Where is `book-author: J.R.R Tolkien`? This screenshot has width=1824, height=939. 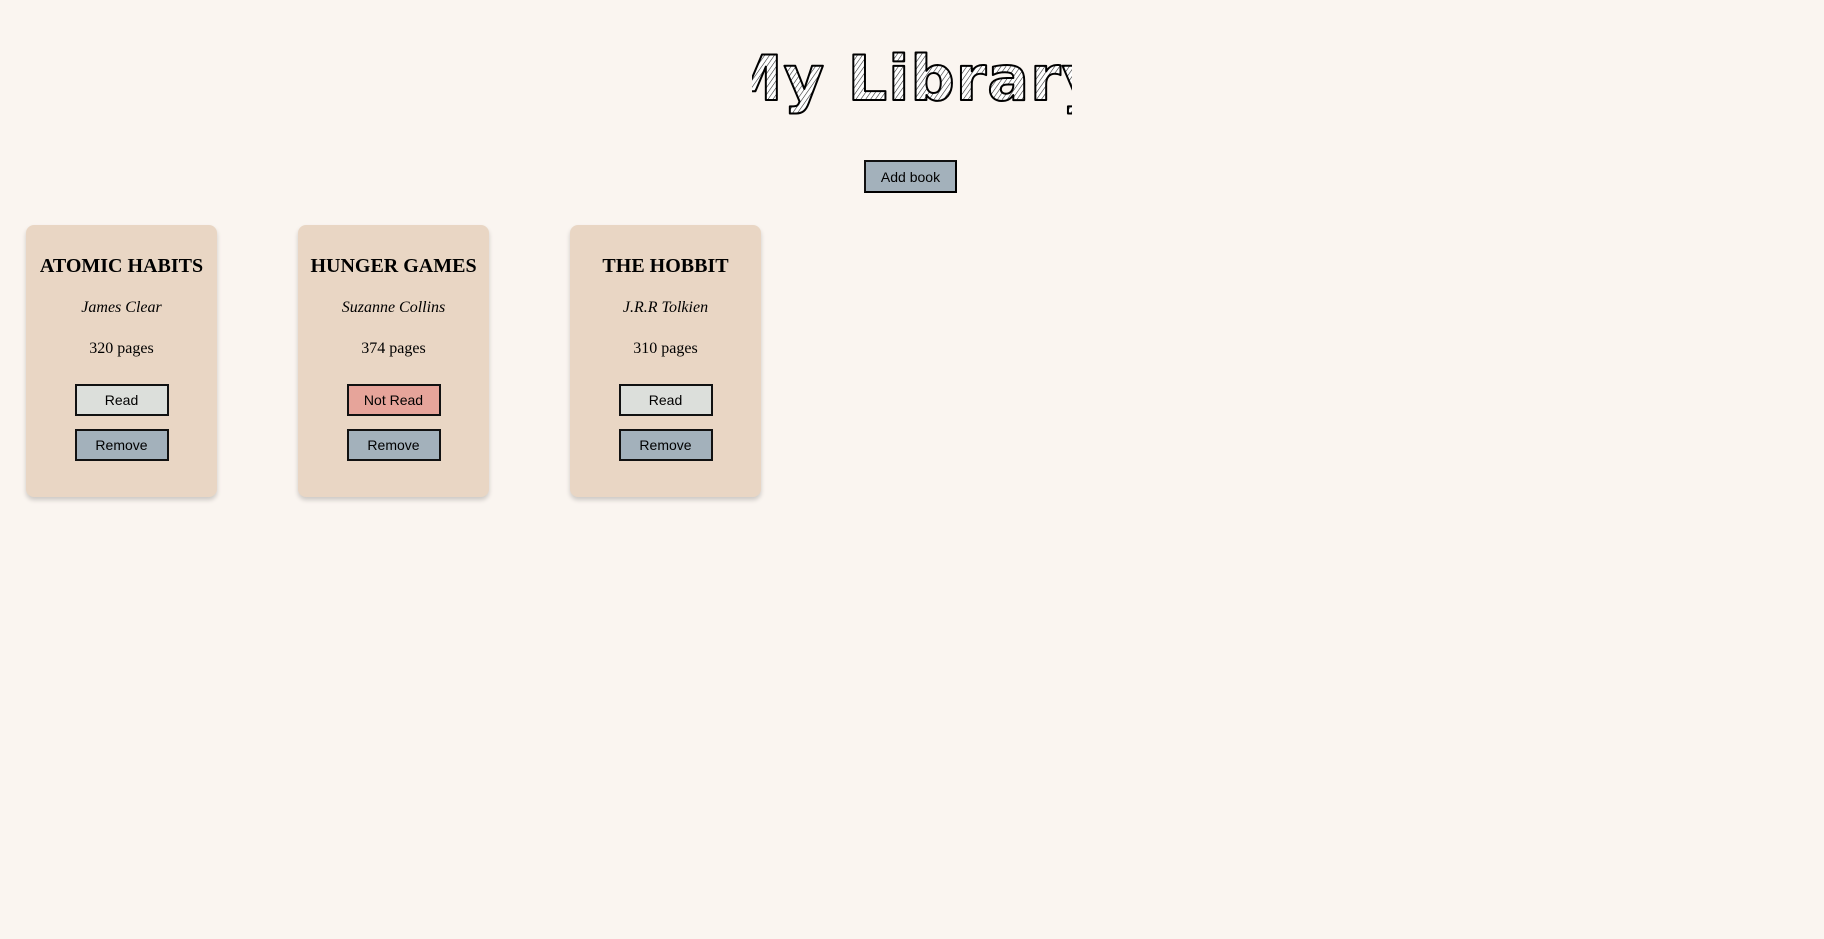 book-author: J.R.R Tolkien is located at coordinates (665, 307).